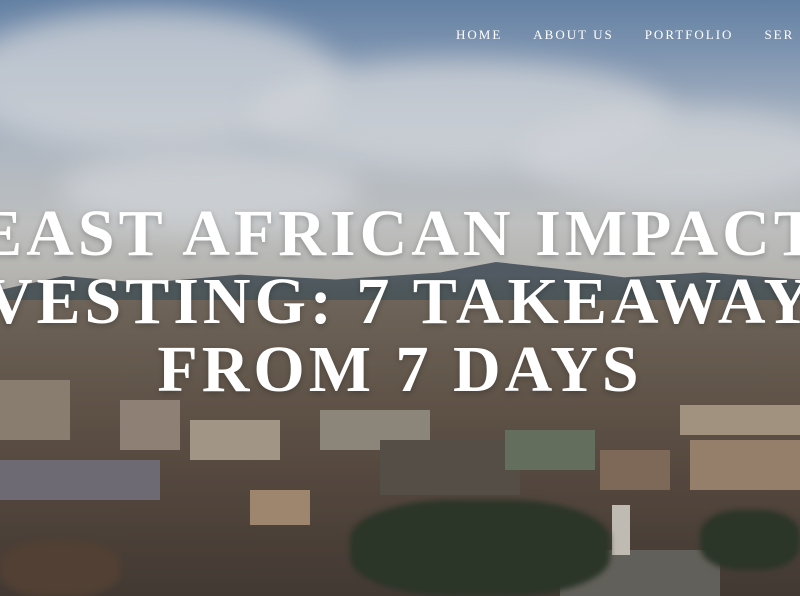  I want to click on nav-home-link: HOME, so click(479, 35).